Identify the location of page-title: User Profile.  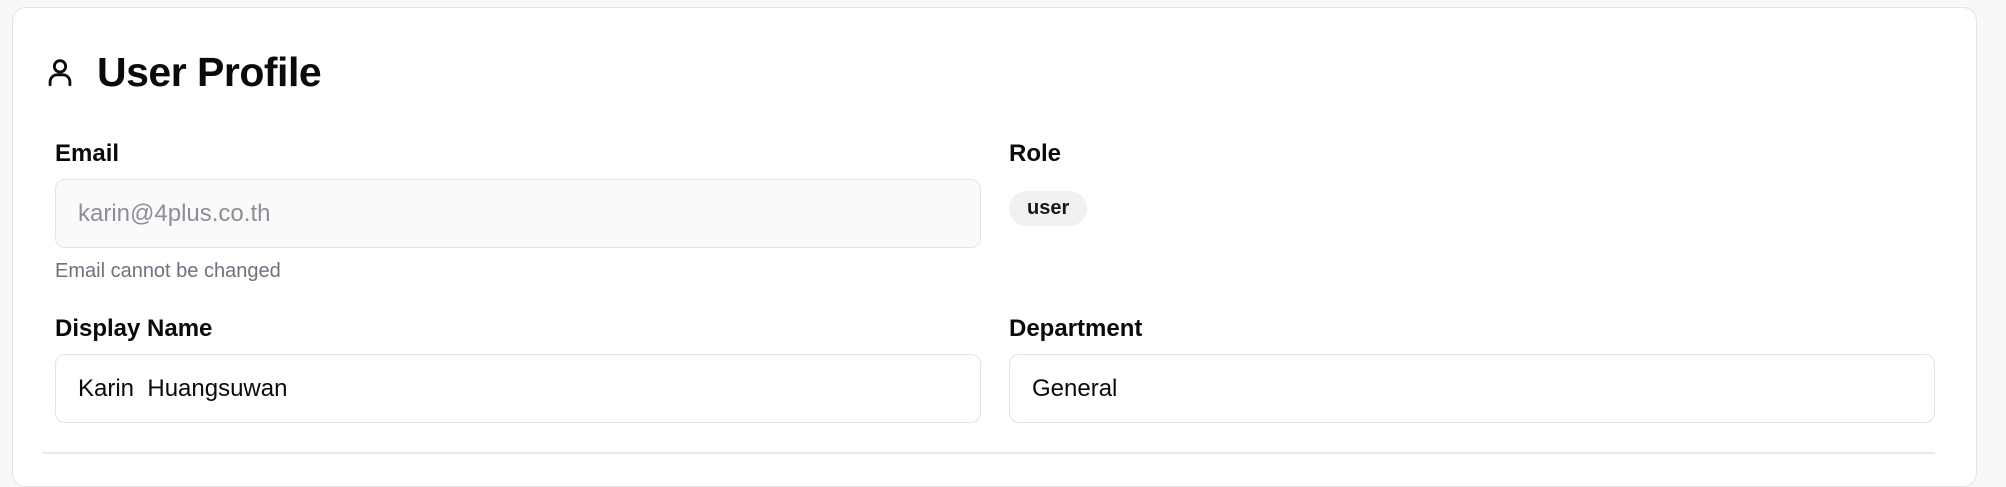
(209, 71).